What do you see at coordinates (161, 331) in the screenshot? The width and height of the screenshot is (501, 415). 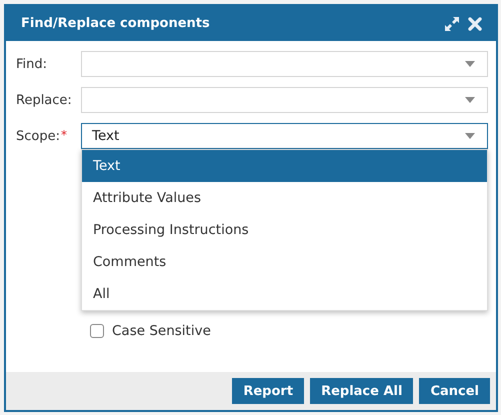 I see `checkbox-label: Case Sensitive` at bounding box center [161, 331].